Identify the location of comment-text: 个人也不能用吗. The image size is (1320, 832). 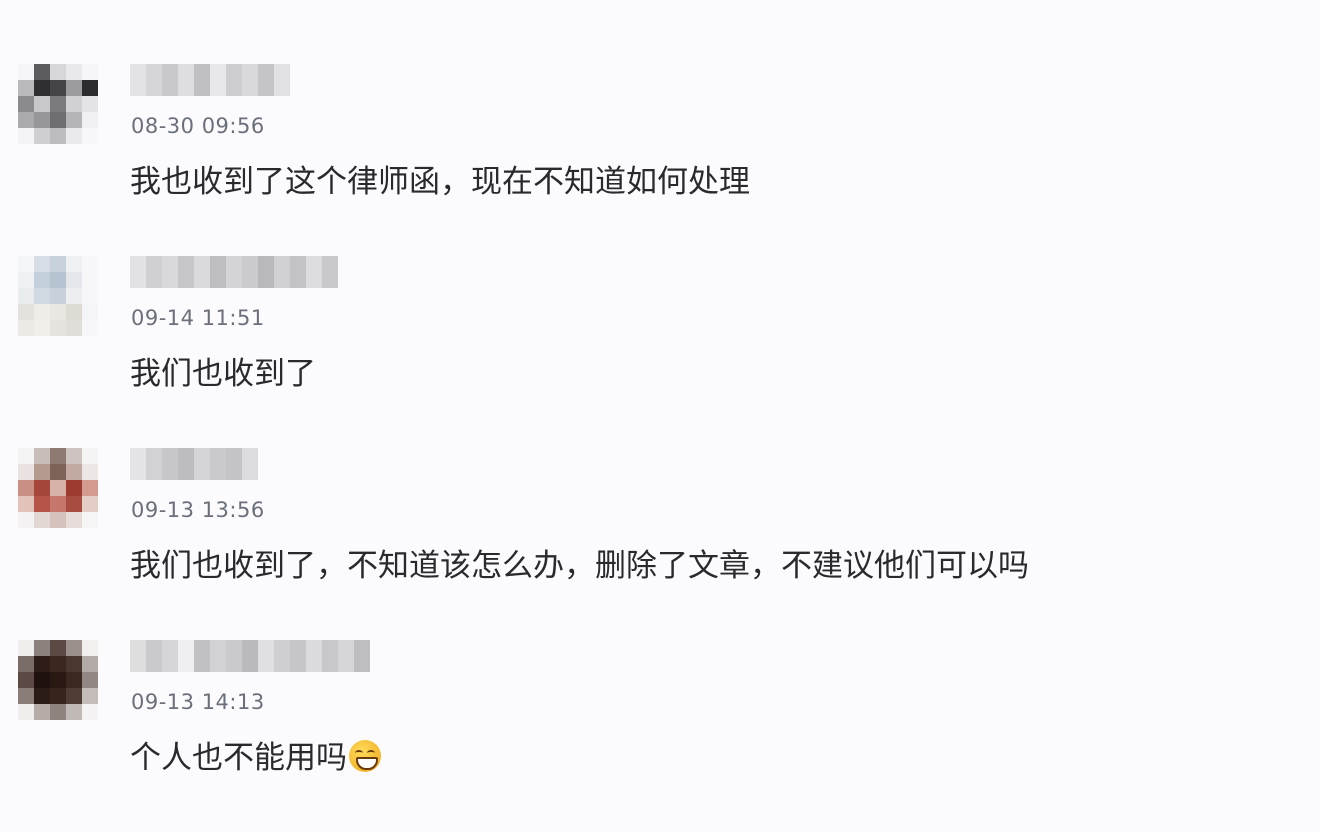
(238, 758).